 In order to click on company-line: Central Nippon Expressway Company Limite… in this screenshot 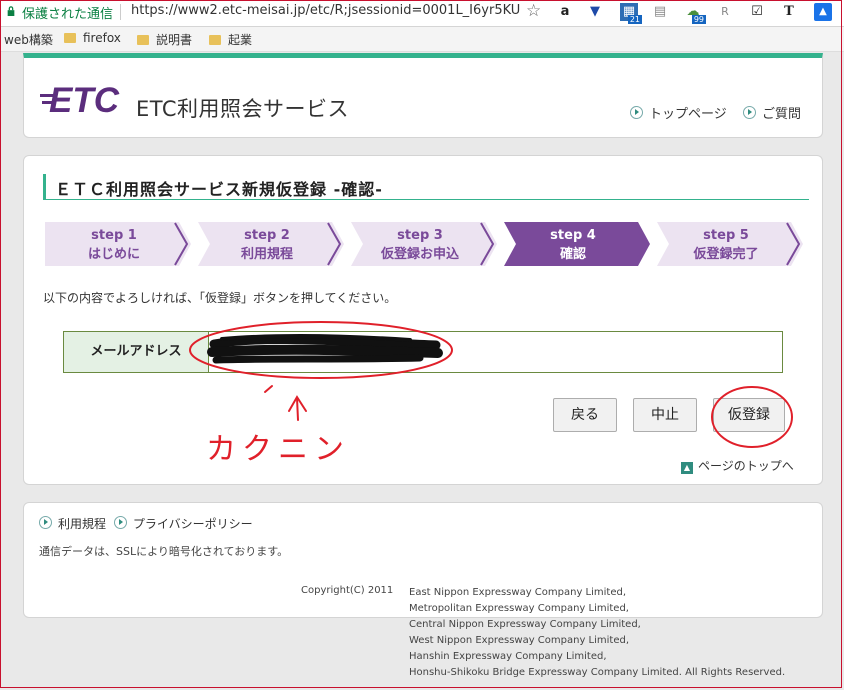, I will do `click(525, 624)`.